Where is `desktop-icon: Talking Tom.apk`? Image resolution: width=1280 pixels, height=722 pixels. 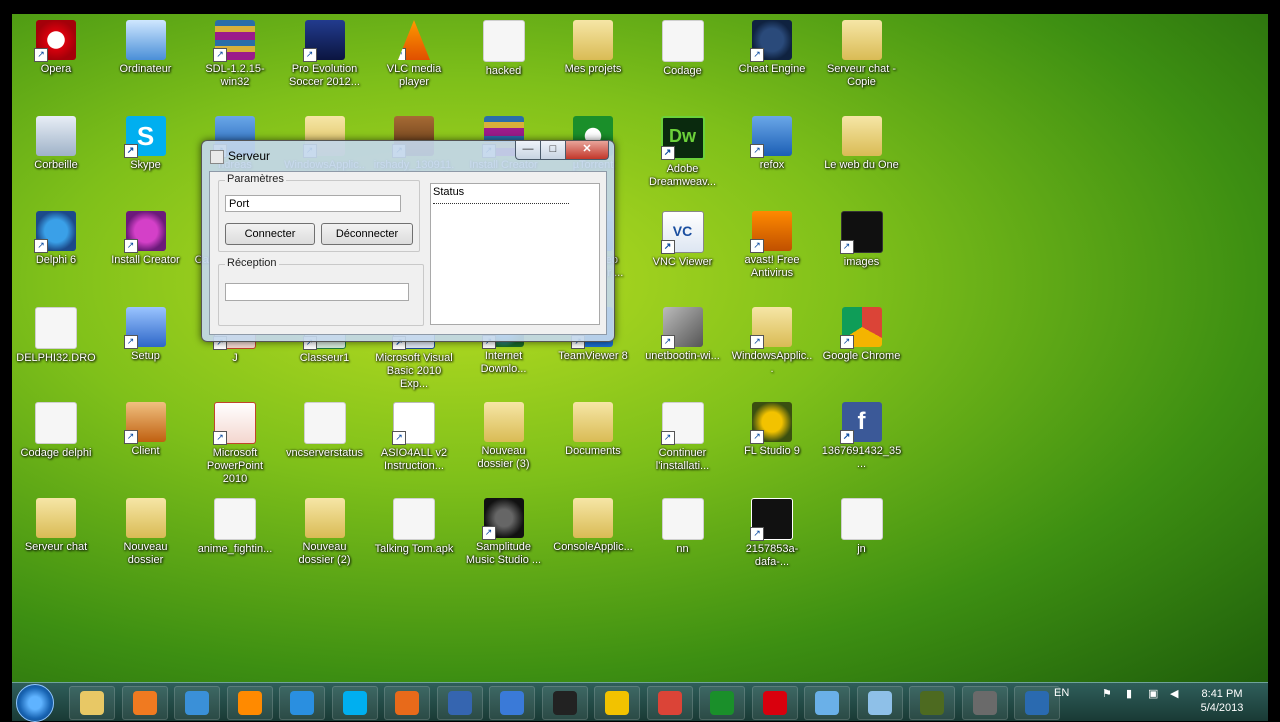
desktop-icon: Talking Tom.apk is located at coordinates (414, 527).